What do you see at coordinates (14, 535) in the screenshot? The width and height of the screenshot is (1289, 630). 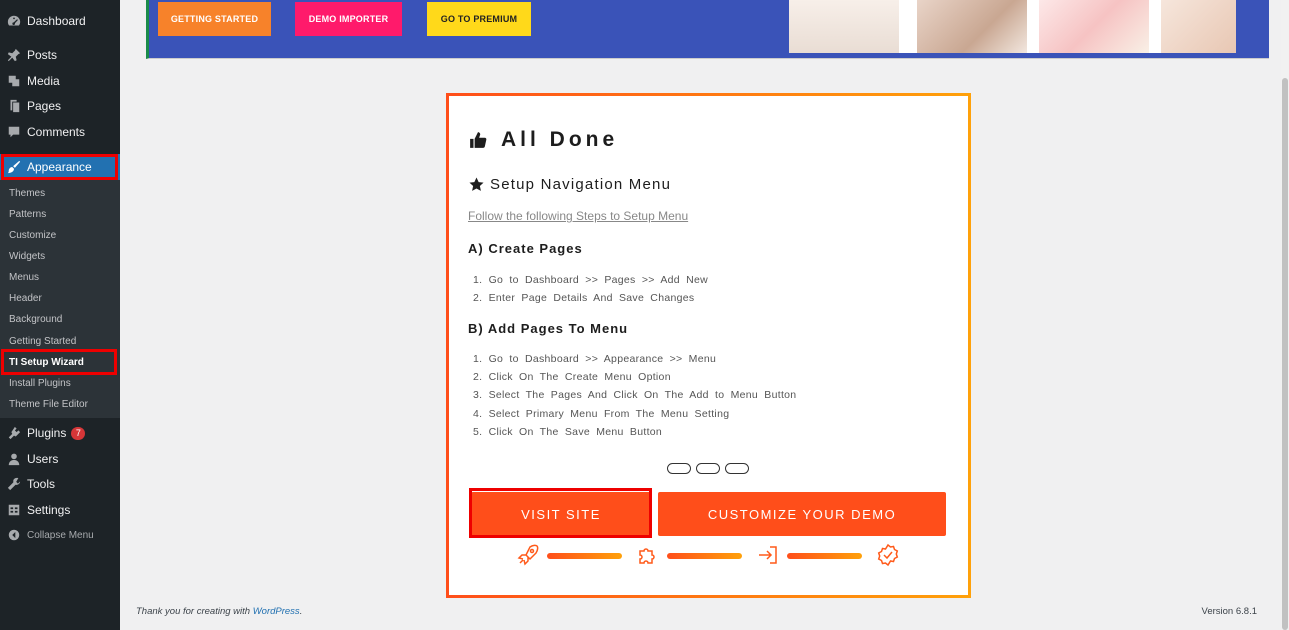 I see `collapse-icon` at bounding box center [14, 535].